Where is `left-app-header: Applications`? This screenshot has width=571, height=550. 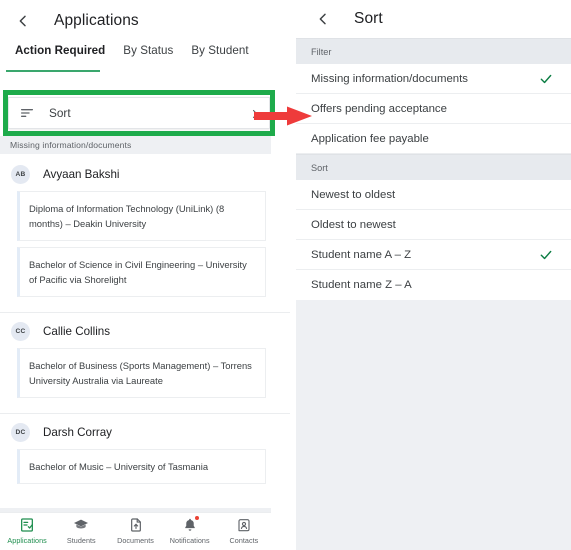 left-app-header: Applications is located at coordinates (145, 20).